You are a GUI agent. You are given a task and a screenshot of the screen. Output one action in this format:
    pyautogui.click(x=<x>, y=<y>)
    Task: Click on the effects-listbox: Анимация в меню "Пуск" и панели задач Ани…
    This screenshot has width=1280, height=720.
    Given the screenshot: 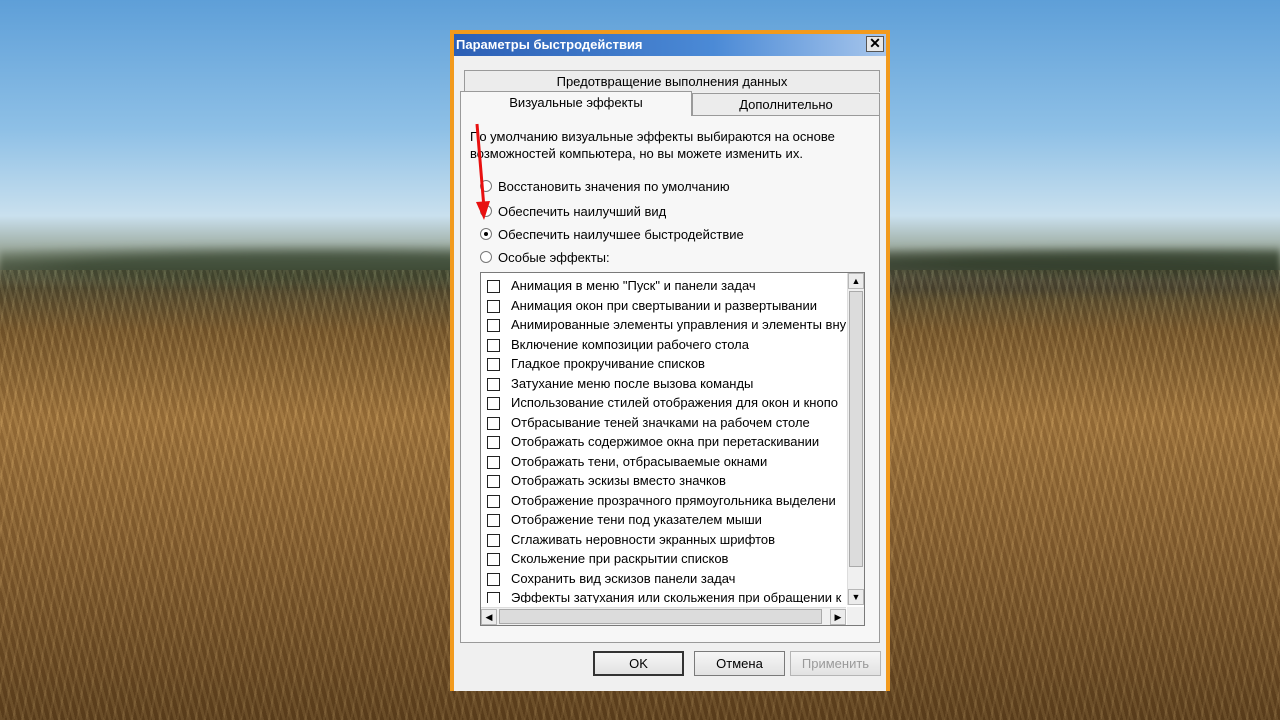 What is the action you would take?
    pyautogui.click(x=672, y=449)
    